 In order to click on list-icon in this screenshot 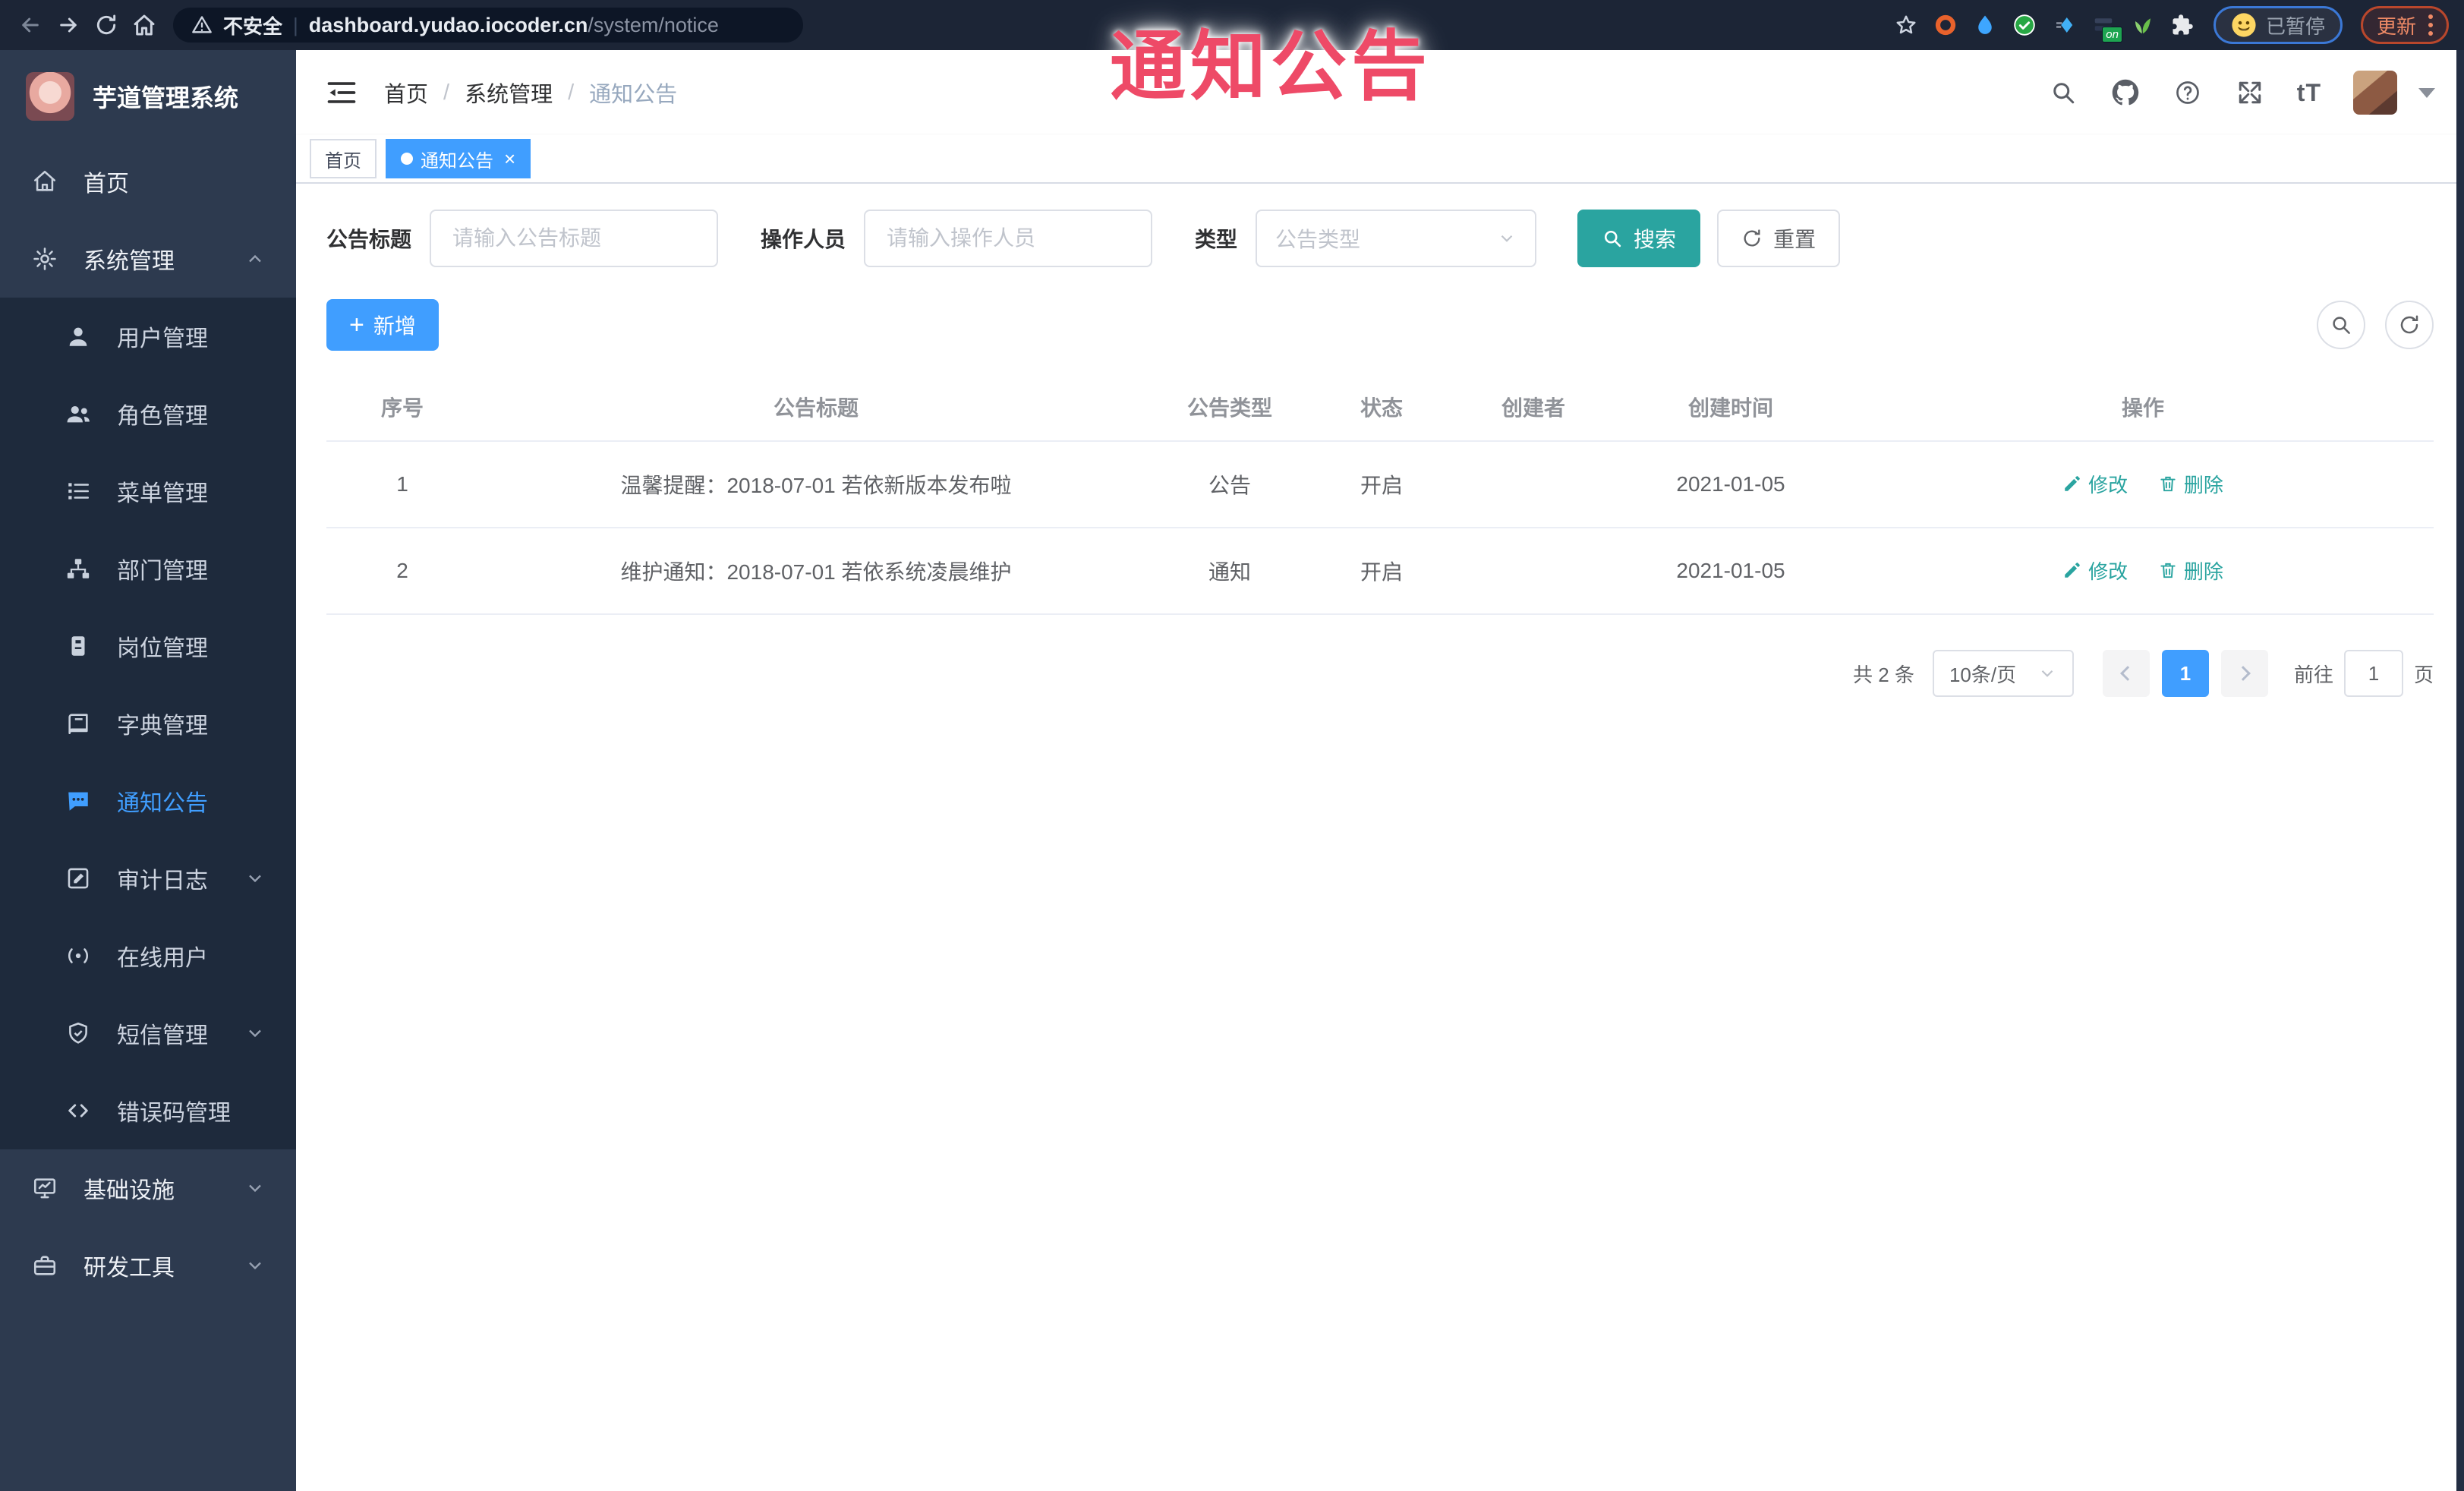, I will do `click(78, 491)`.